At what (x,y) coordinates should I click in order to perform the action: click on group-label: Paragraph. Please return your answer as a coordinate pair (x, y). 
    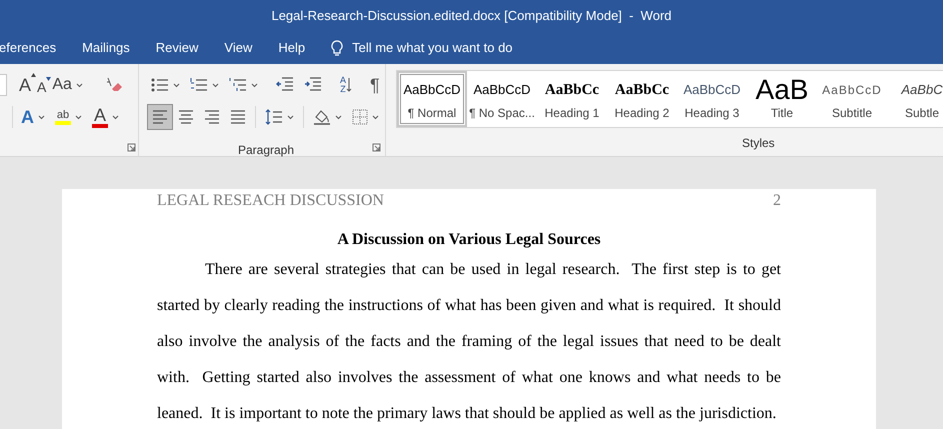
    Looking at the image, I should click on (266, 150).